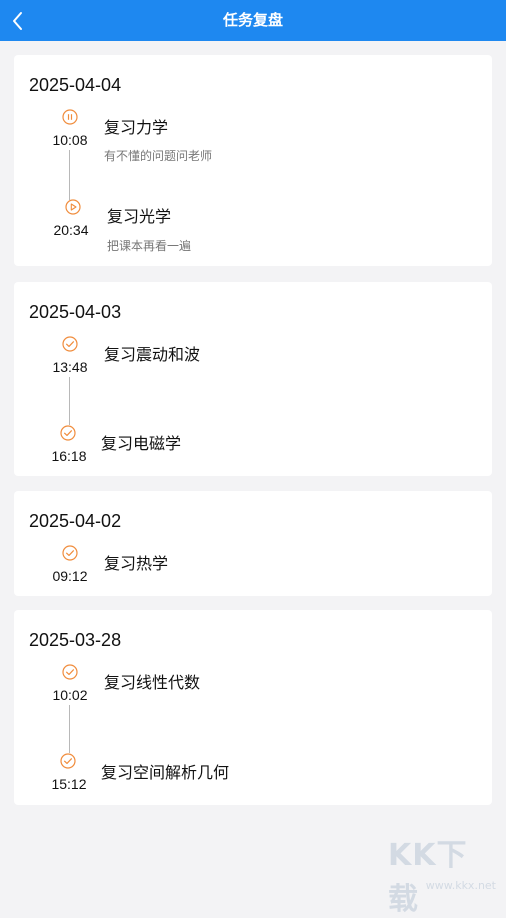  I want to click on watermark: KK下载 www.kkx.net, so click(443, 873).